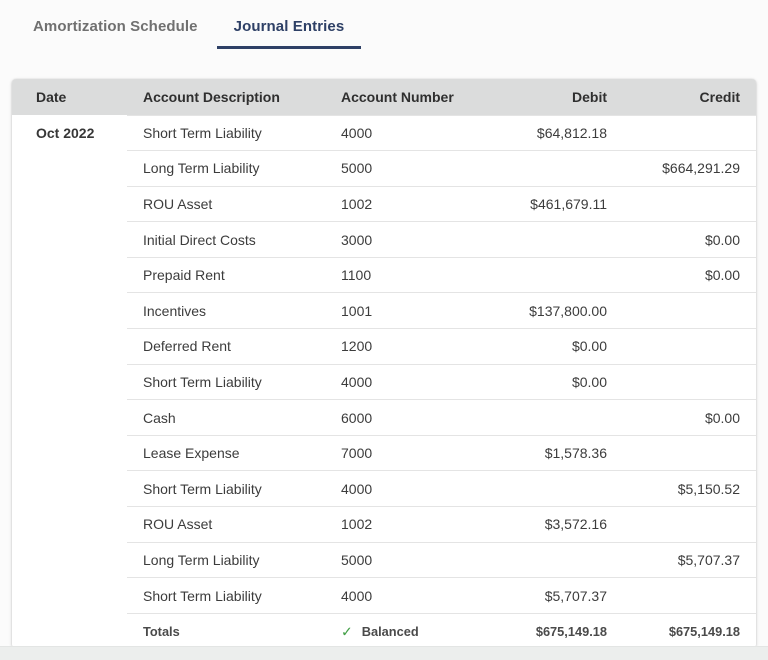  What do you see at coordinates (69, 97) in the screenshot?
I see `column-header-date: Date` at bounding box center [69, 97].